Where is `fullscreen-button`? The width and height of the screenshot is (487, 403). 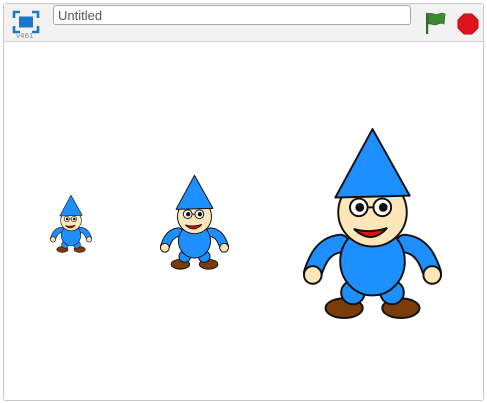 fullscreen-button is located at coordinates (26, 22).